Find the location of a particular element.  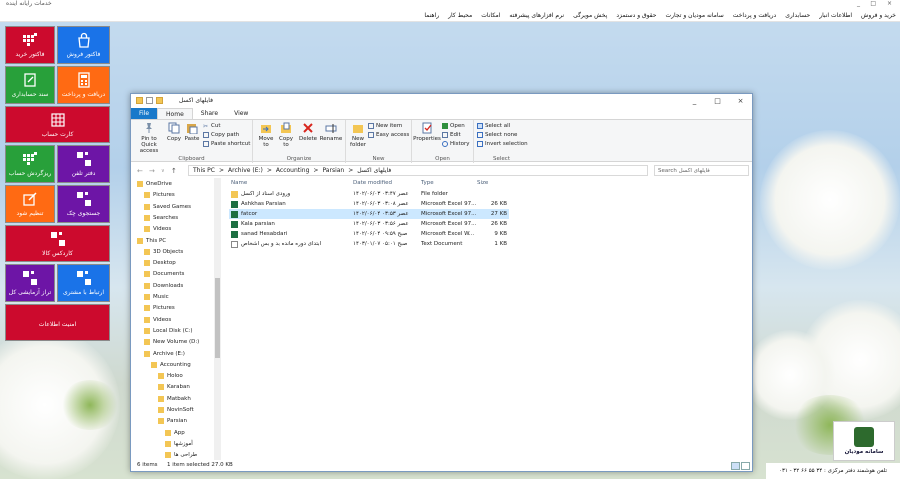

nav-item: آموزشها is located at coordinates (179, 443).